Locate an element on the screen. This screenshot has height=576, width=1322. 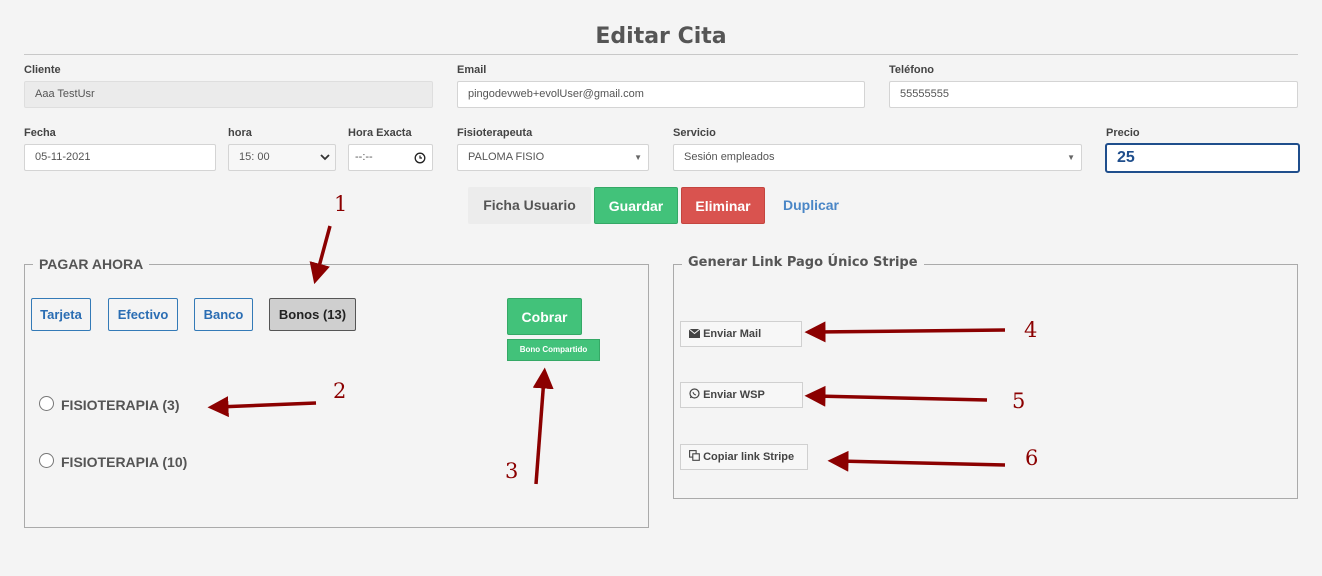
annotation-number-6: 6 is located at coordinates (1032, 458).